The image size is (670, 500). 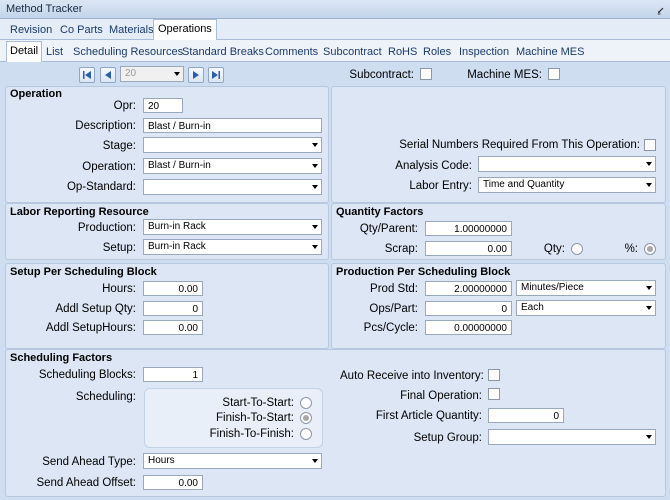 What do you see at coordinates (119, 289) in the screenshot?
I see `hours-label: Hours:` at bounding box center [119, 289].